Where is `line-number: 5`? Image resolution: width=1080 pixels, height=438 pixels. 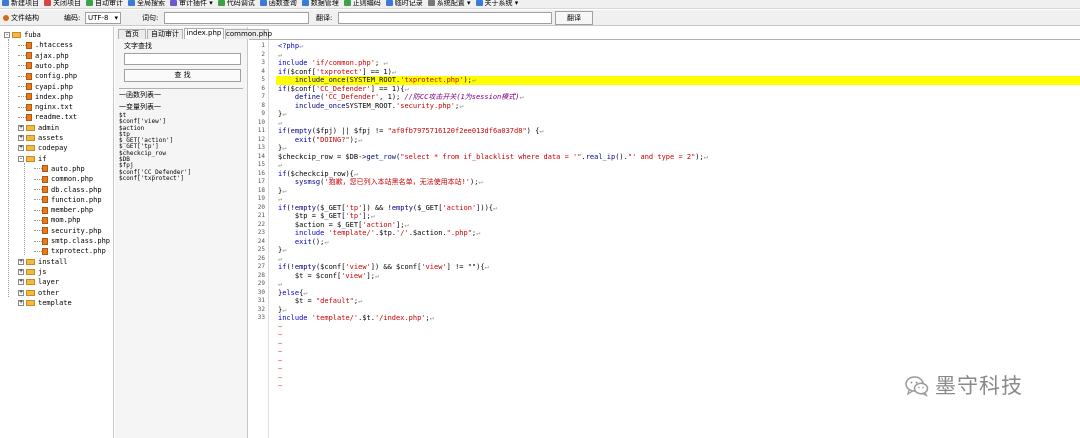 line-number: 5 is located at coordinates (263, 79).